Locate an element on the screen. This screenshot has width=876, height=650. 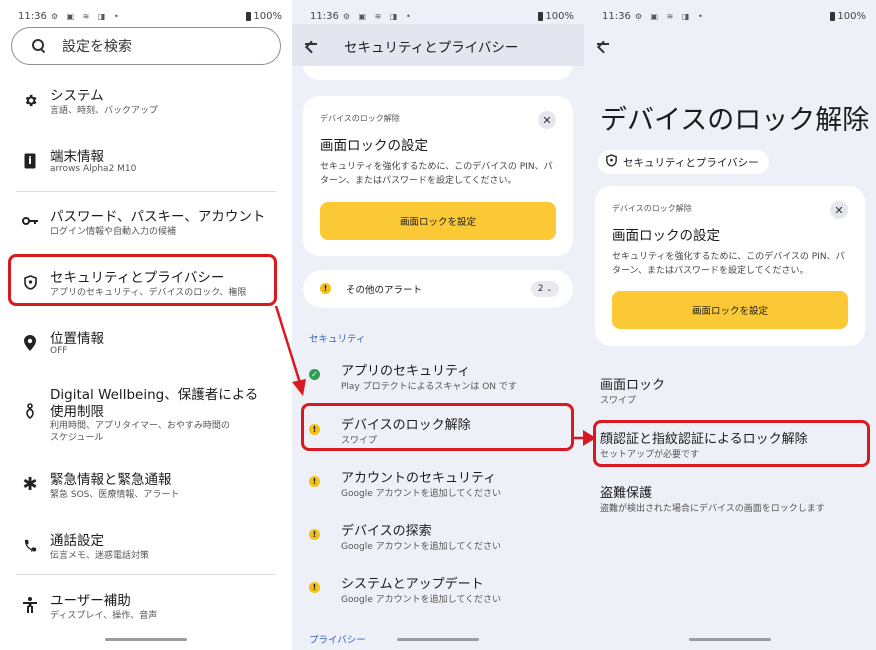
top-app-bar is located at coordinates (730, 45).